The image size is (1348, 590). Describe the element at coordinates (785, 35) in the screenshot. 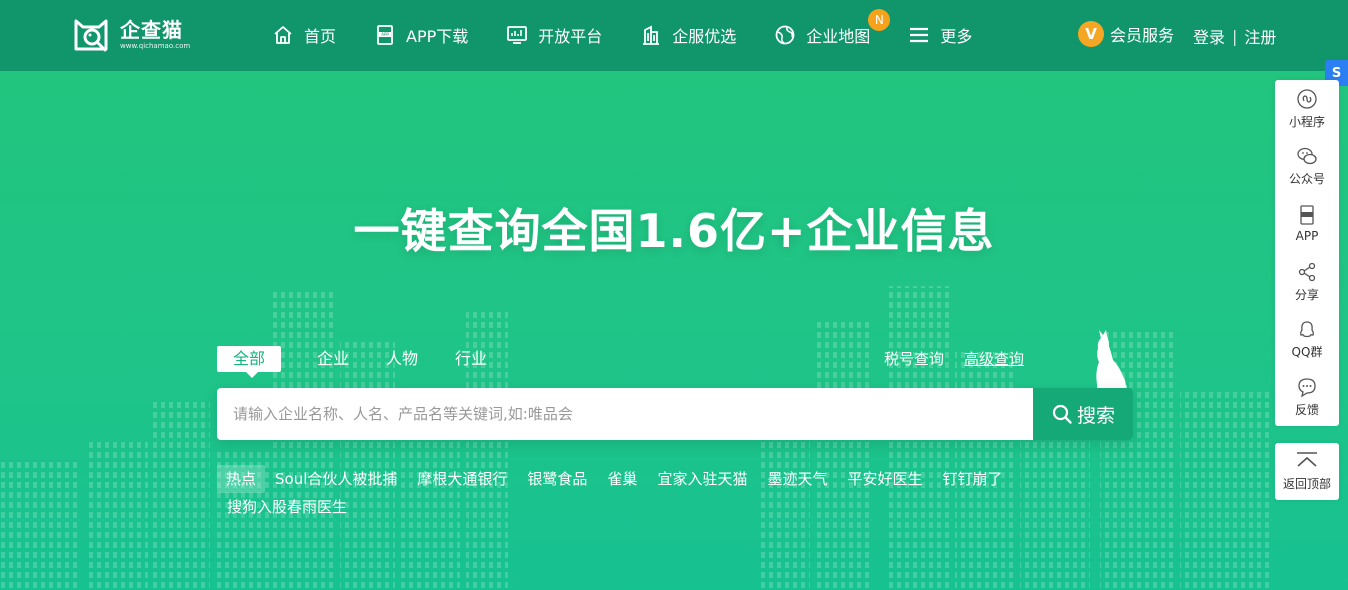

I see `globe-icon` at that location.